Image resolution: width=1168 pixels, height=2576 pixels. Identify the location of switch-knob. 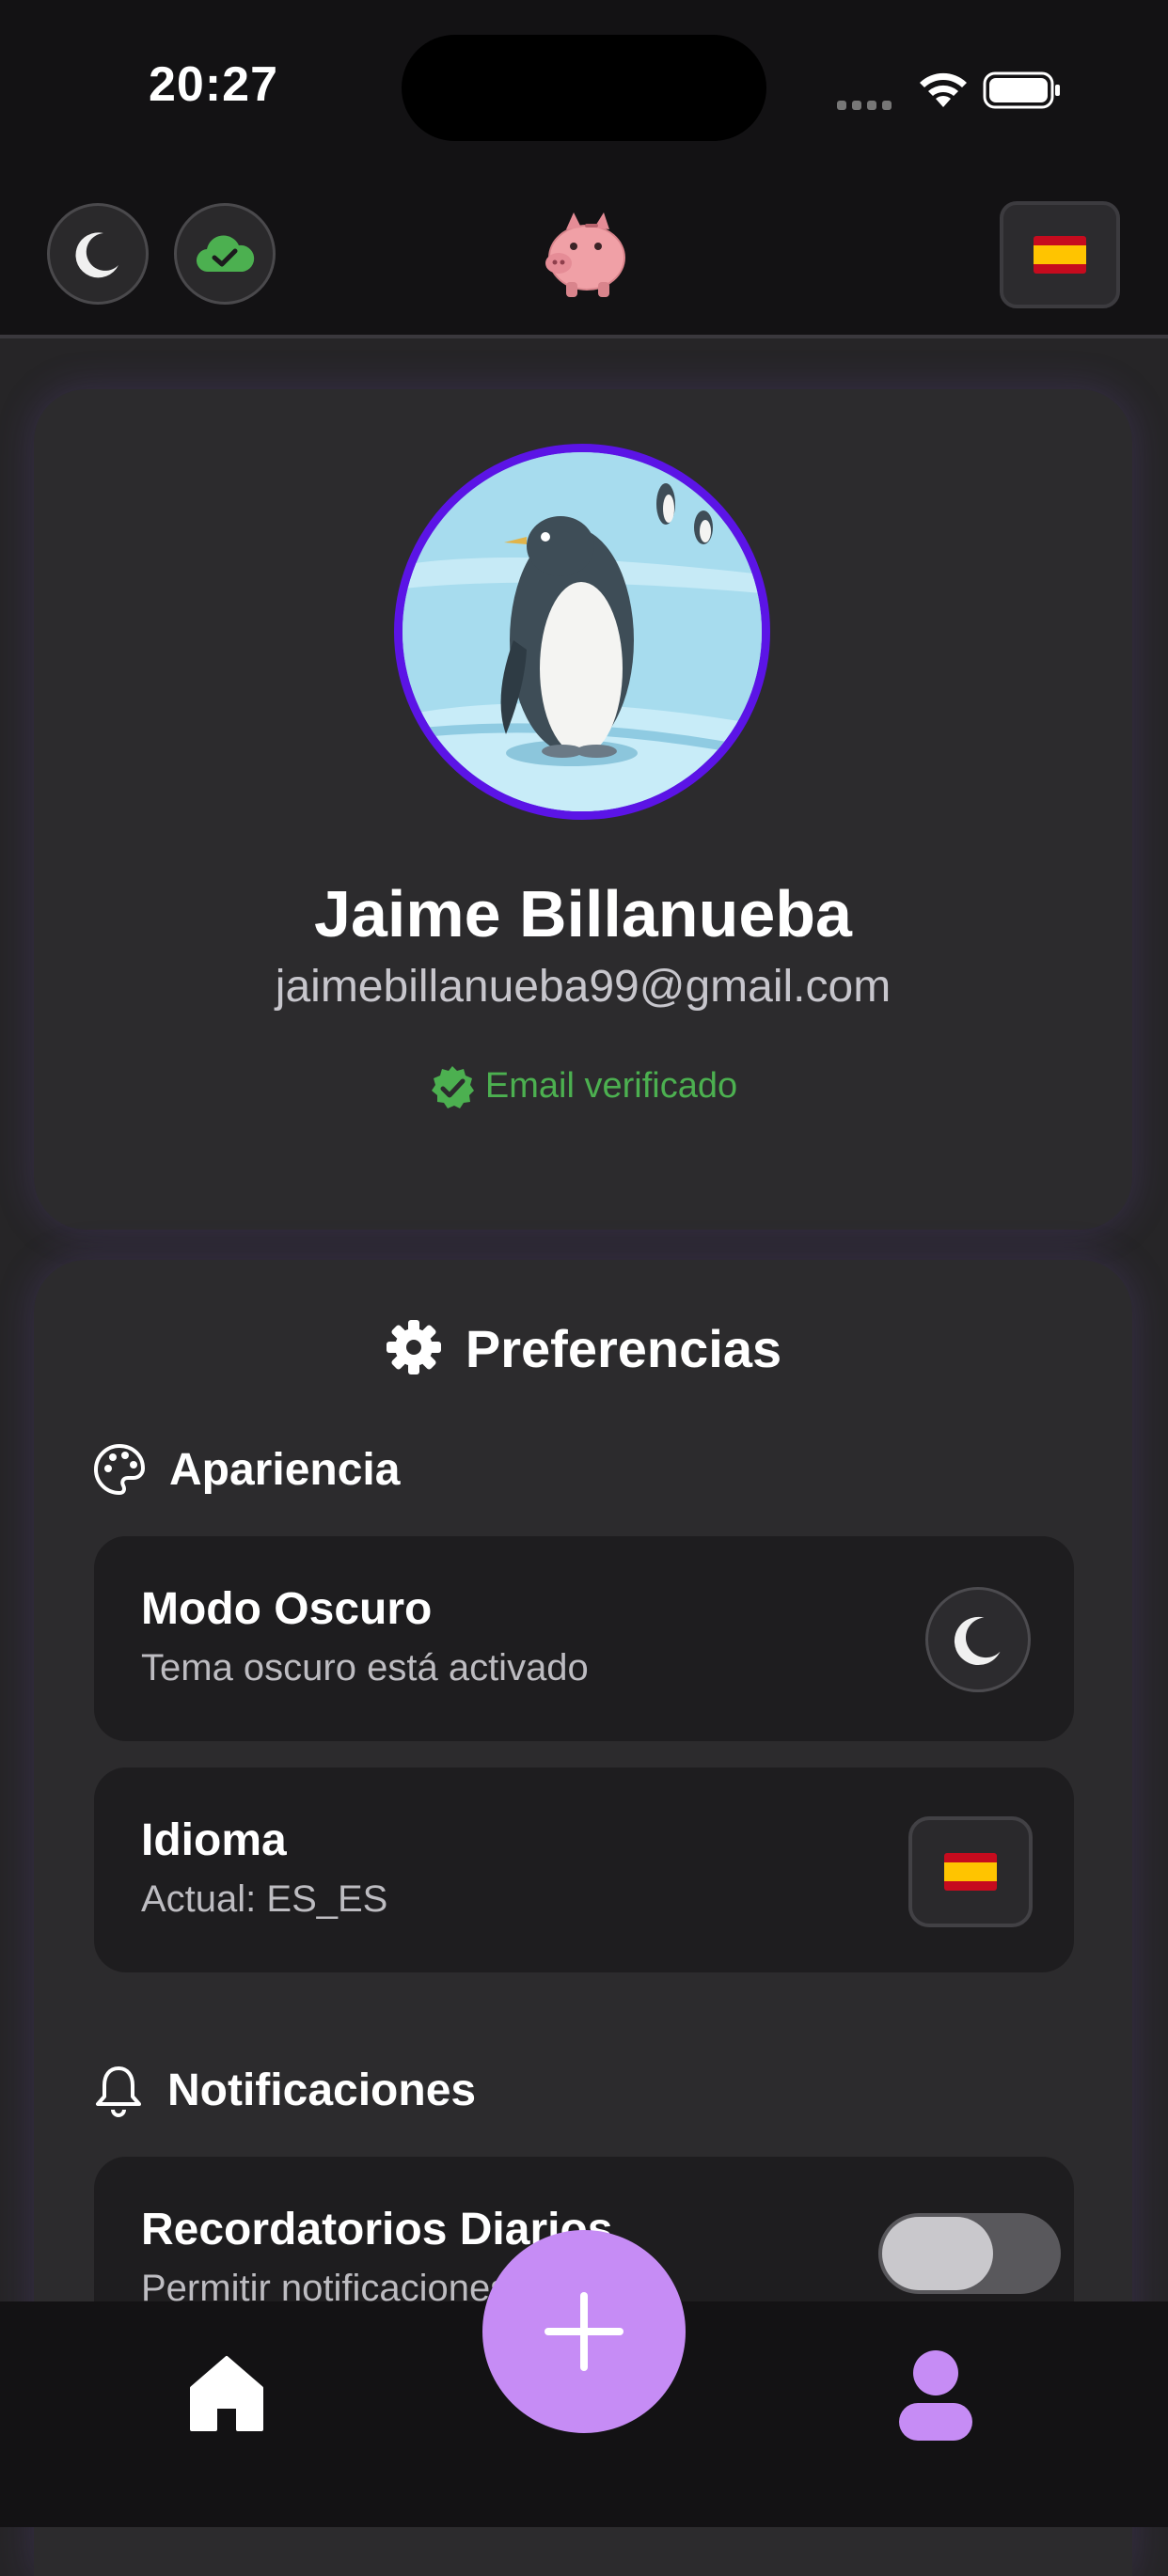
(937, 2253).